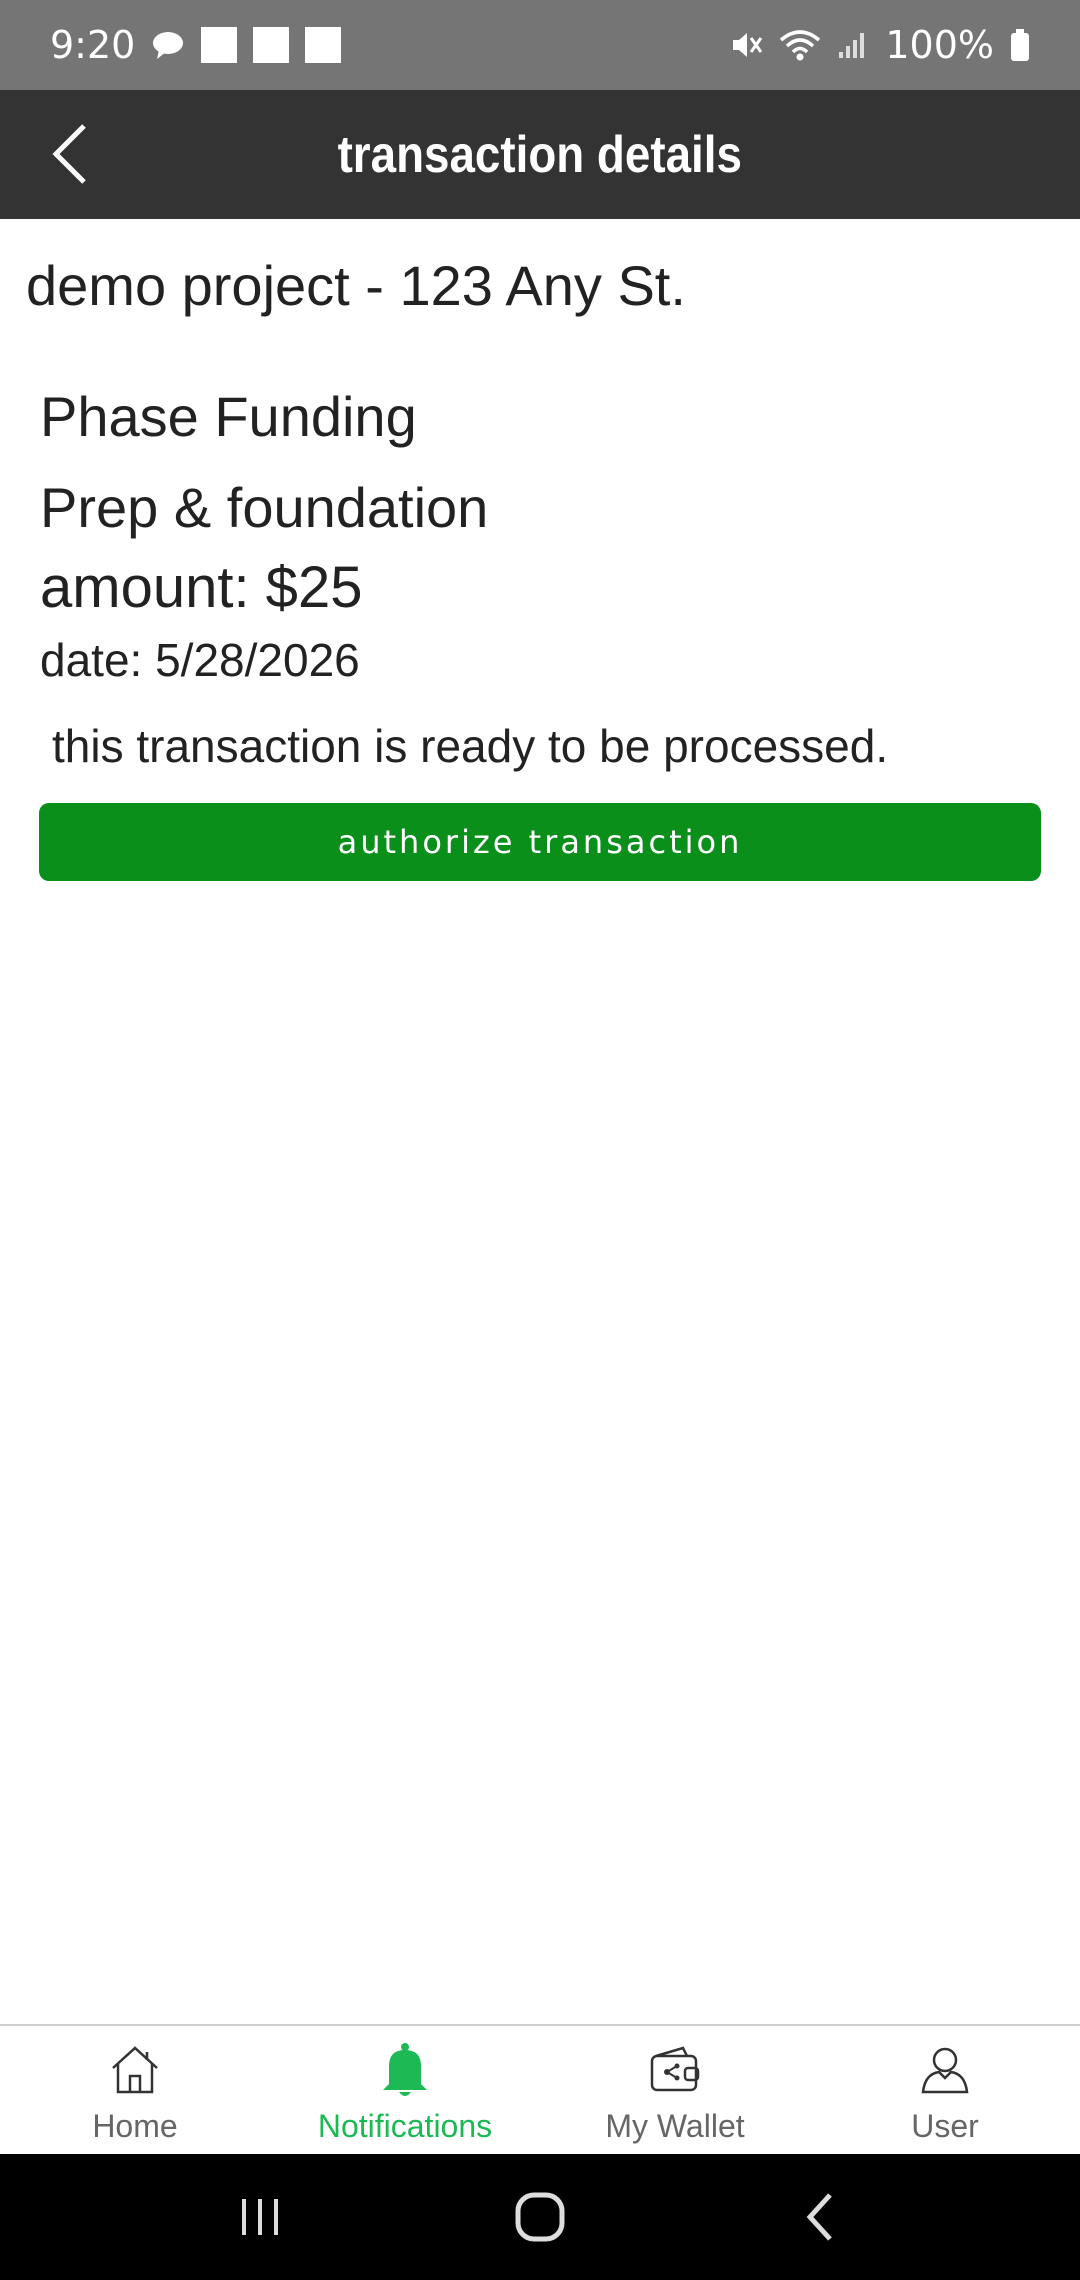 The height and width of the screenshot is (2280, 1080). I want to click on app-bar: transaction details, so click(540, 154).